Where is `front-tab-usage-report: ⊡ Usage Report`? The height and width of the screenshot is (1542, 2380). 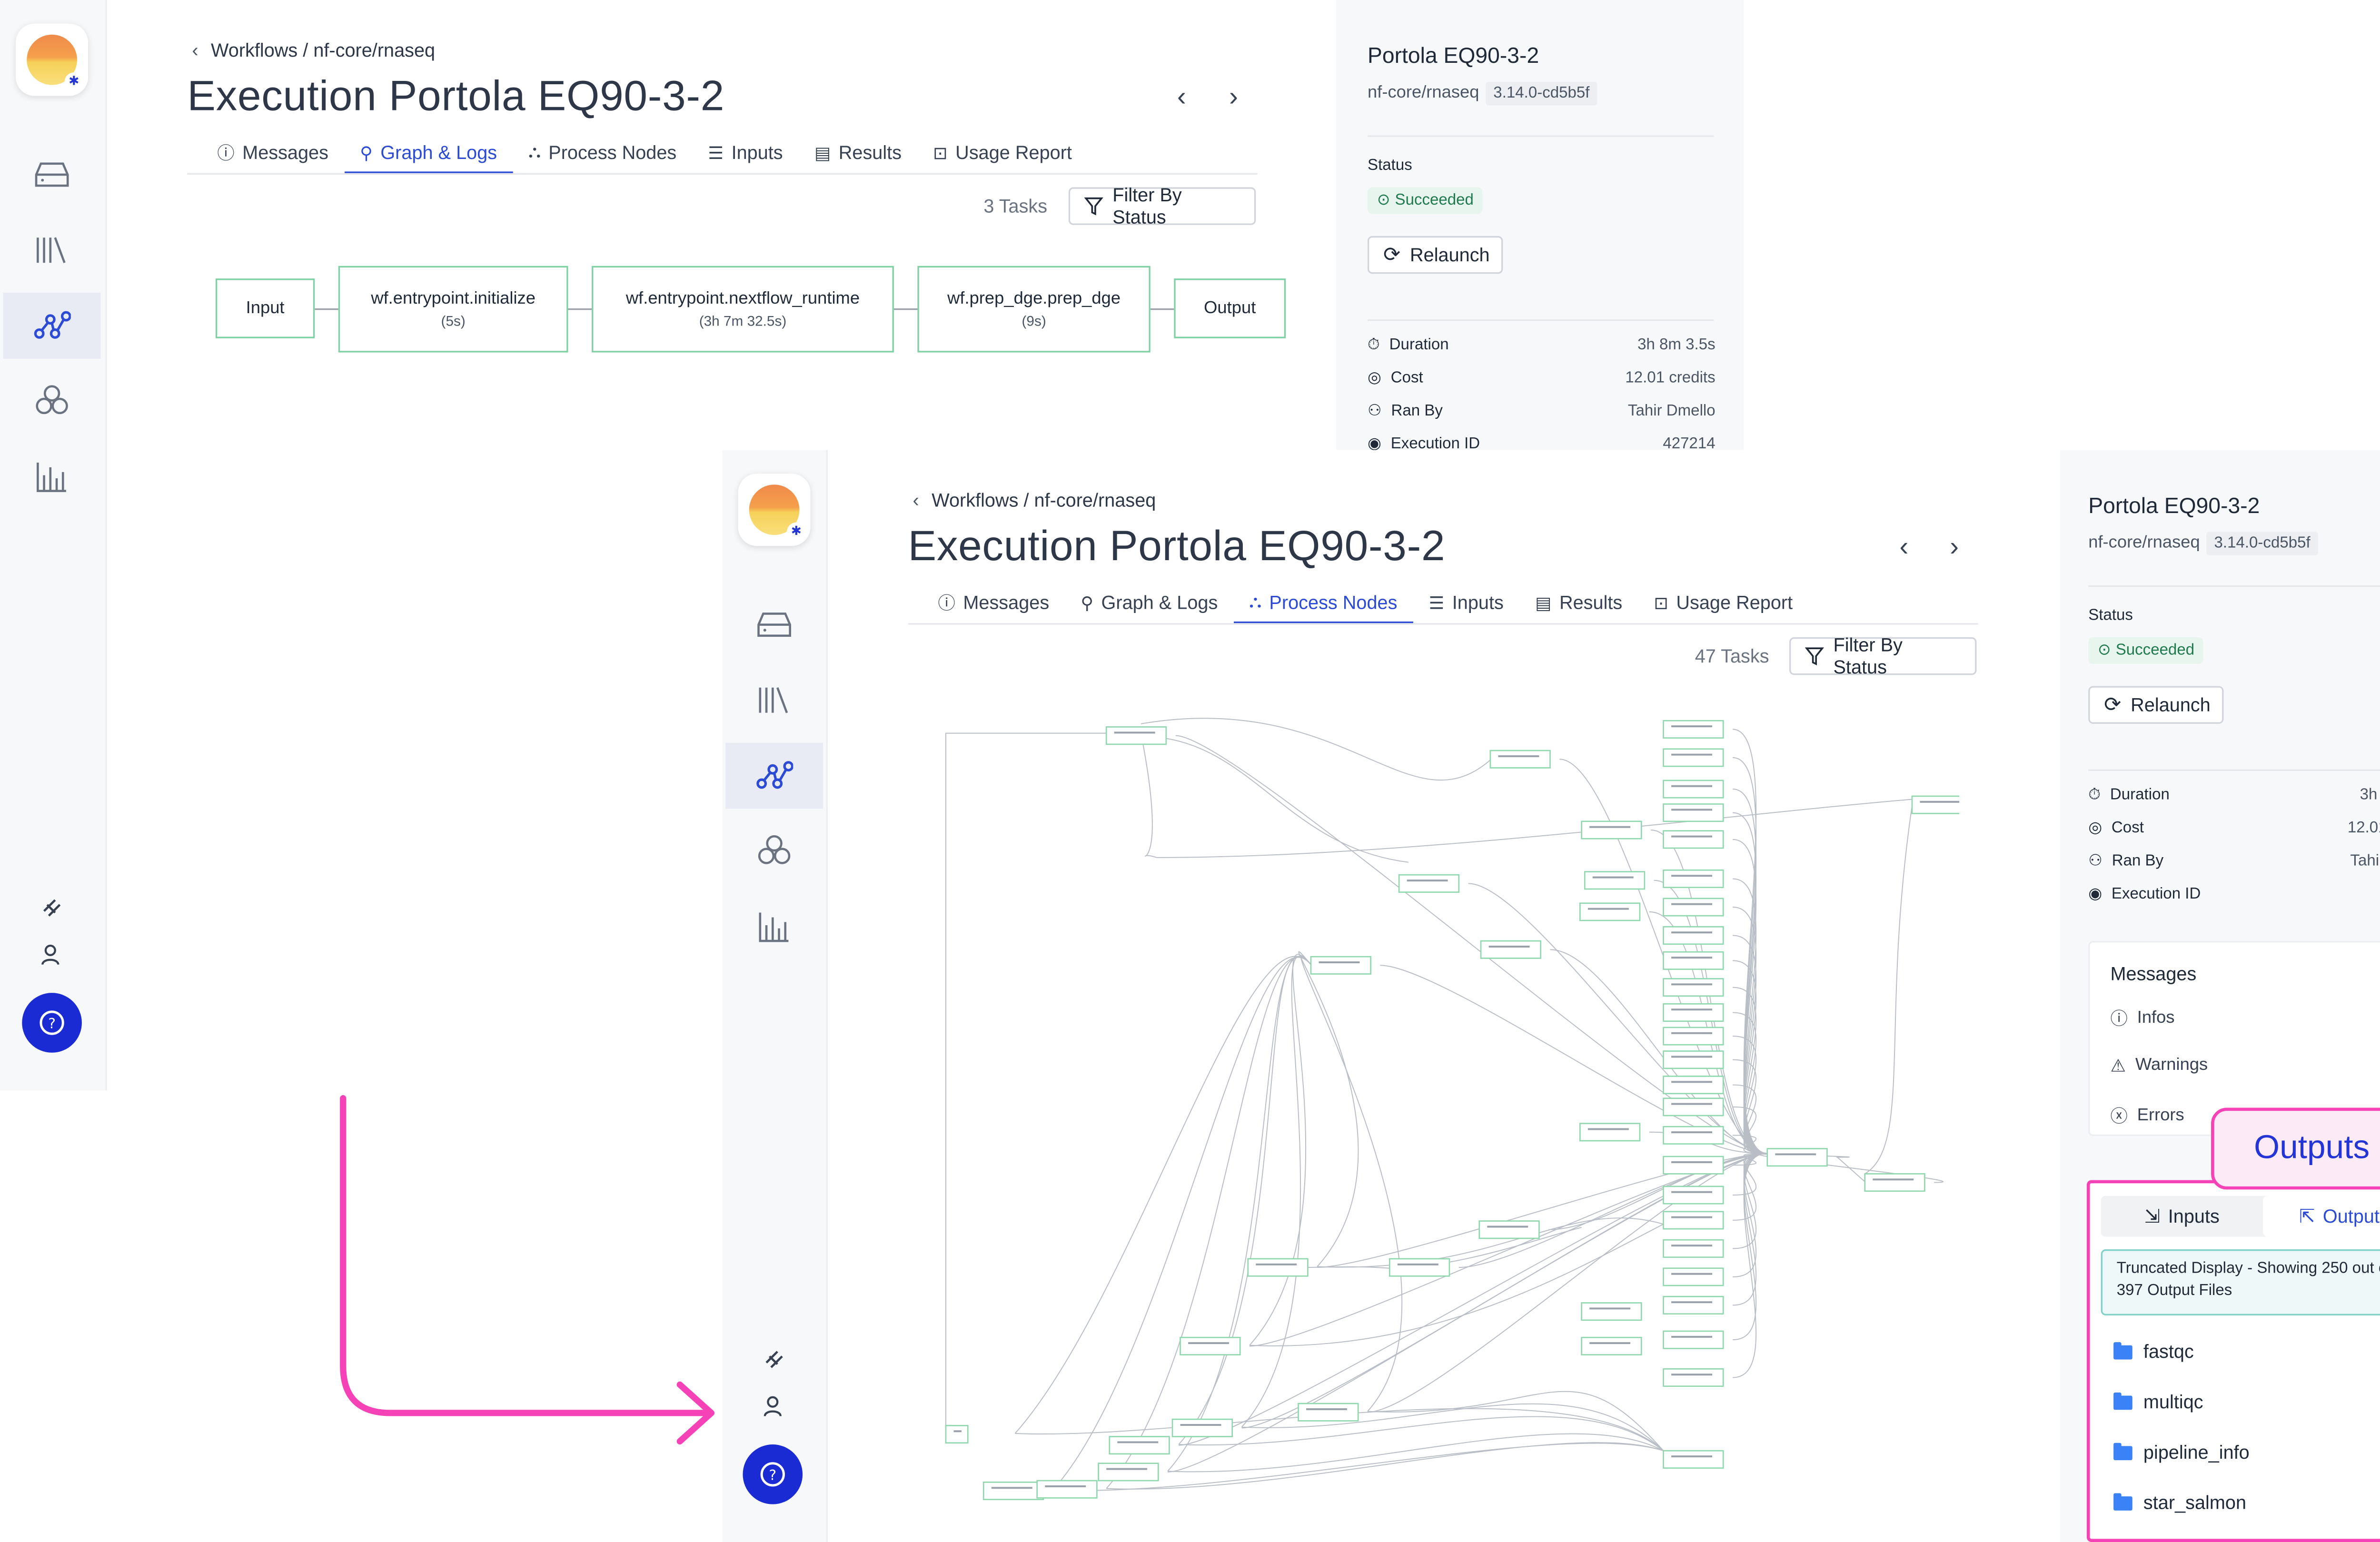 front-tab-usage-report: ⊡ Usage Report is located at coordinates (1723, 603).